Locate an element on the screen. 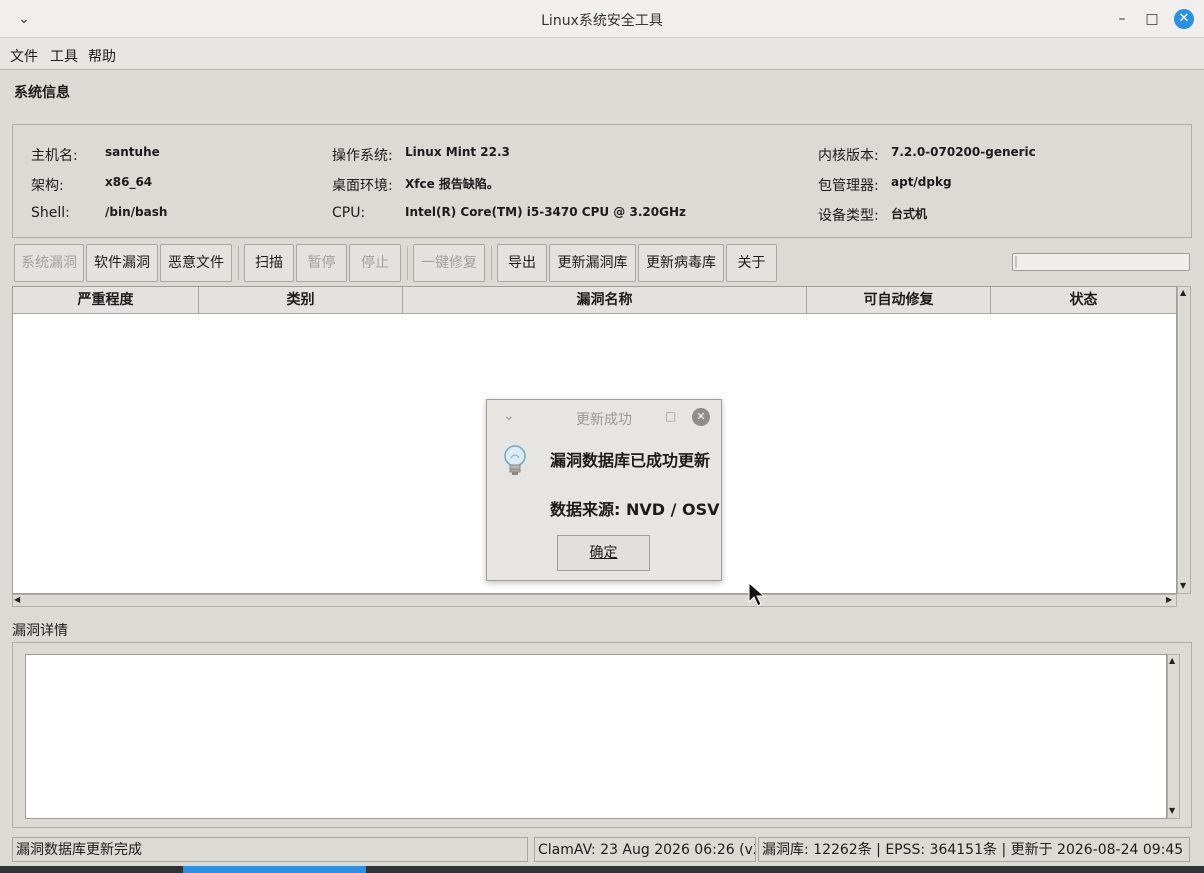 This screenshot has height=873, width=1204. details-label: 漏洞详情 is located at coordinates (40, 631).